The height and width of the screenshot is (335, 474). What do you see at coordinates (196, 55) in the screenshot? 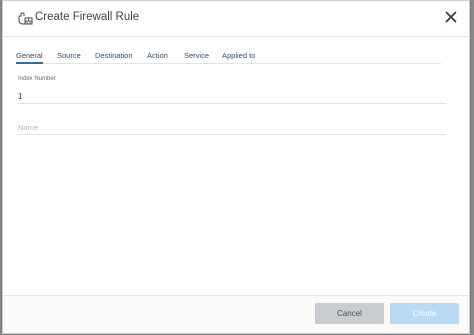
I see `tab-service: Service` at bounding box center [196, 55].